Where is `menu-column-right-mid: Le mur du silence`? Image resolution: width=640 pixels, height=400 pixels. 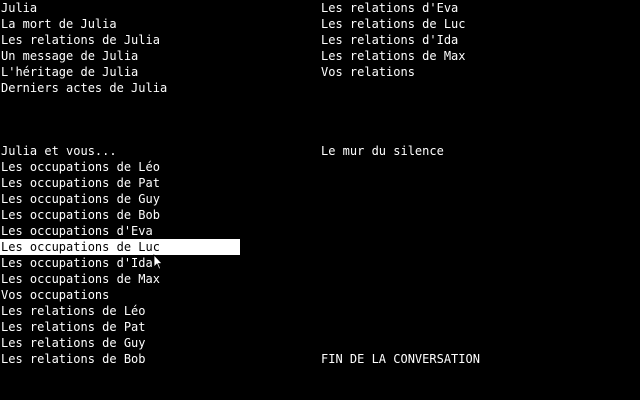 menu-column-right-mid: Le mur du silence is located at coordinates (382, 151).